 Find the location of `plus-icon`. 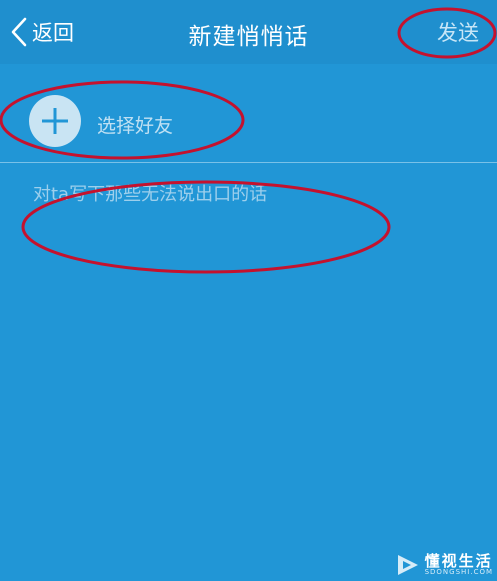

plus-icon is located at coordinates (55, 121).